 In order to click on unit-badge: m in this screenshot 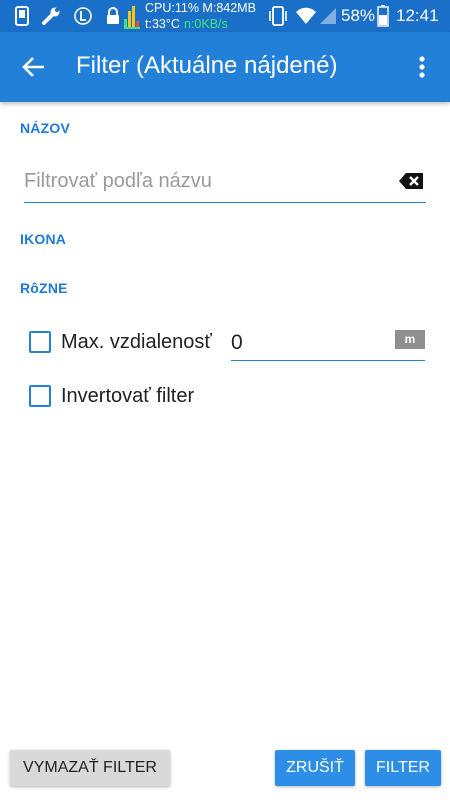, I will do `click(410, 339)`.